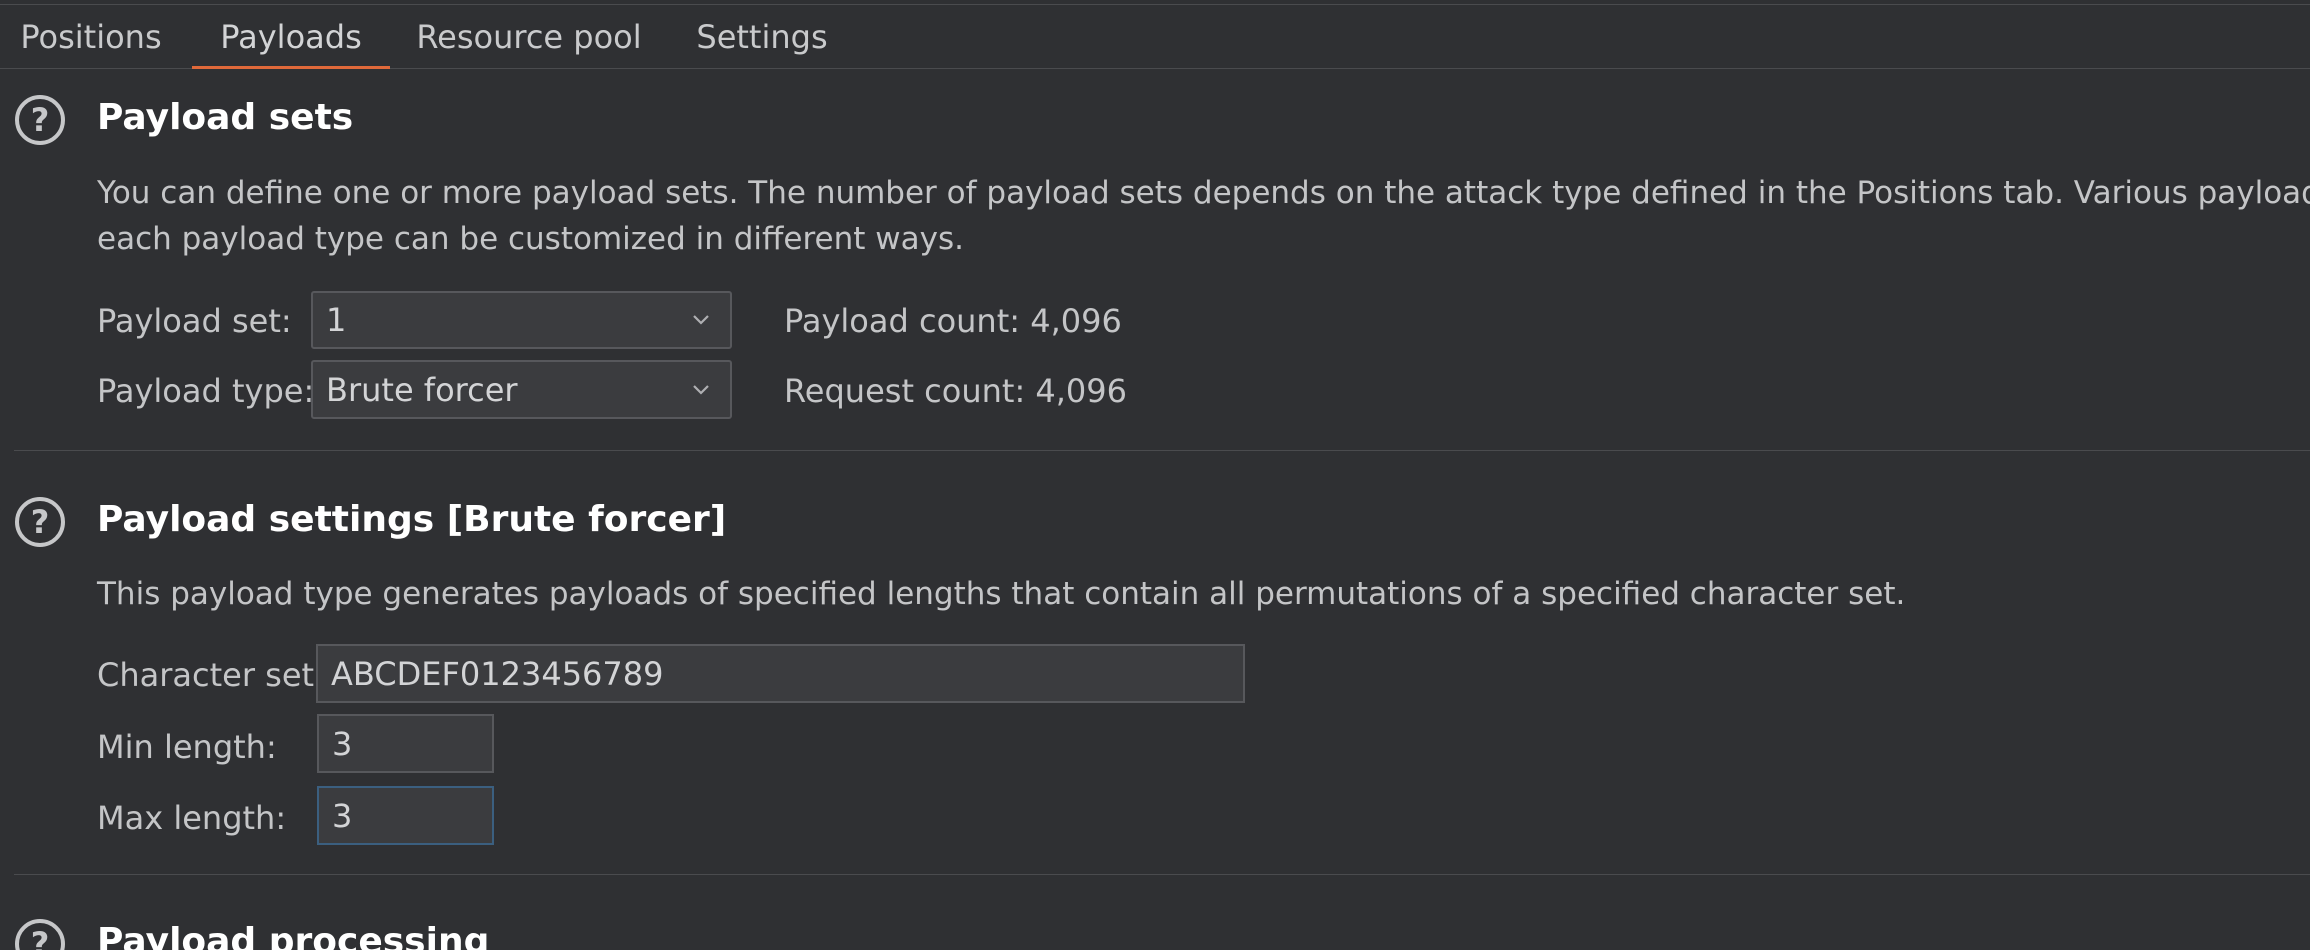  I want to click on payload-set-label: Payload set:, so click(194, 321).